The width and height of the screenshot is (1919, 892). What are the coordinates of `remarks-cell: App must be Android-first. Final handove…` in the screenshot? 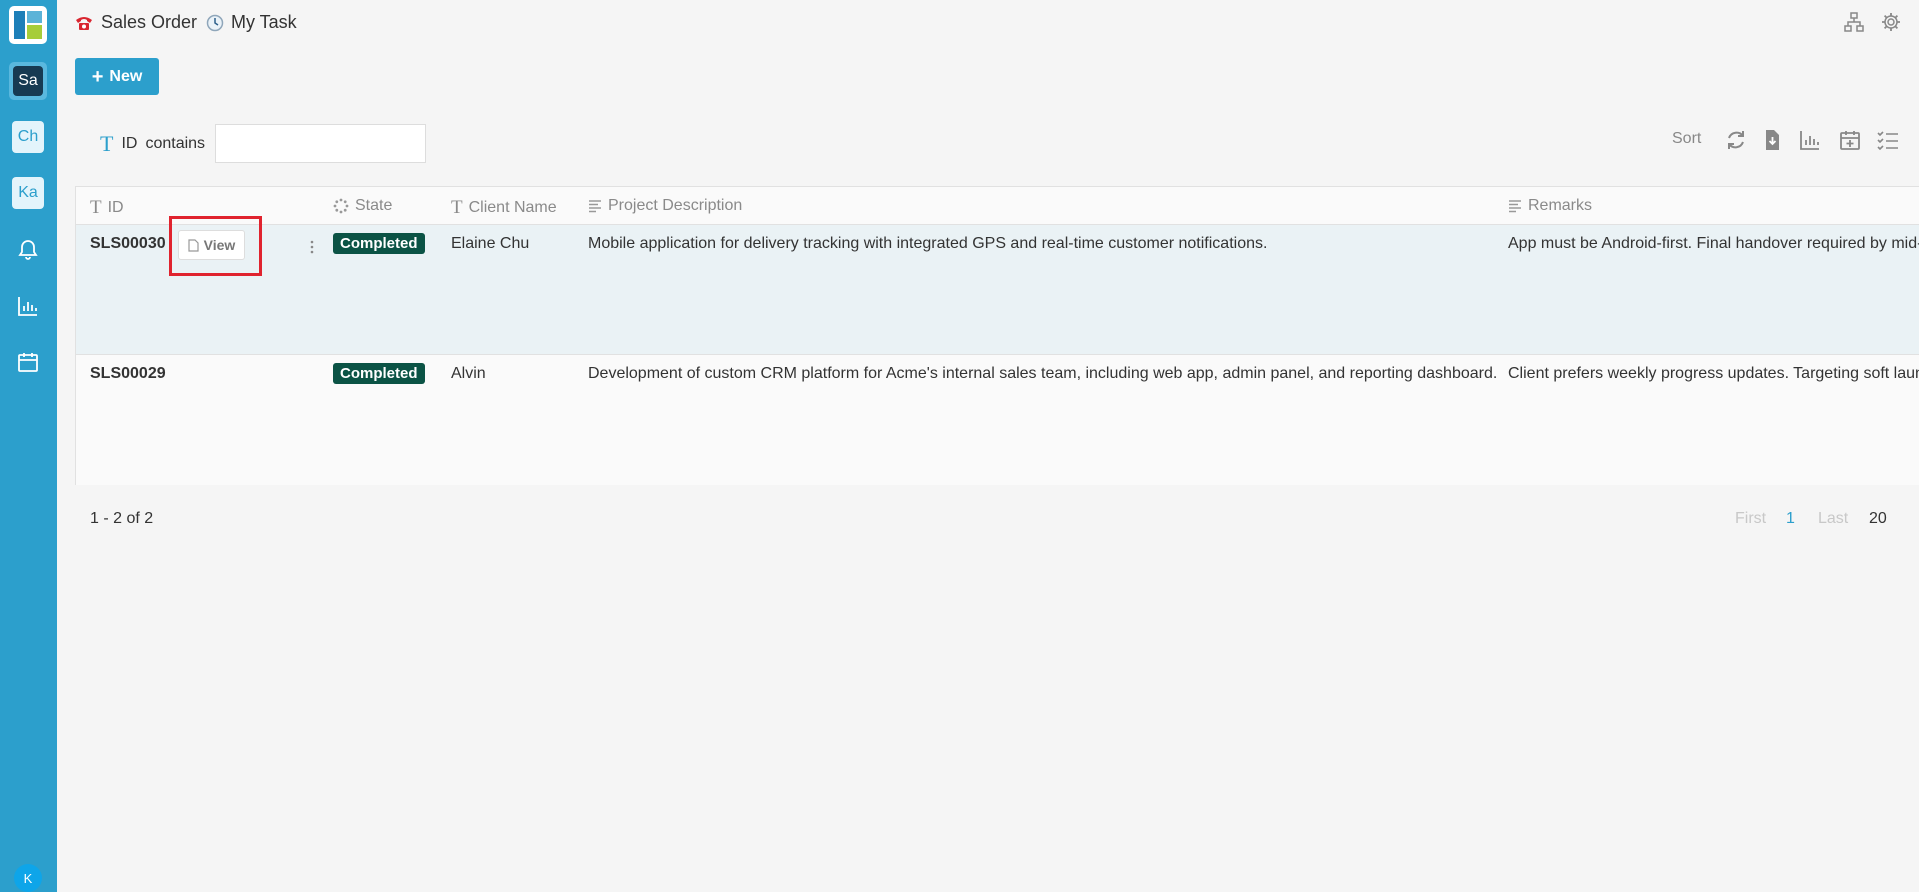 It's located at (1712, 289).